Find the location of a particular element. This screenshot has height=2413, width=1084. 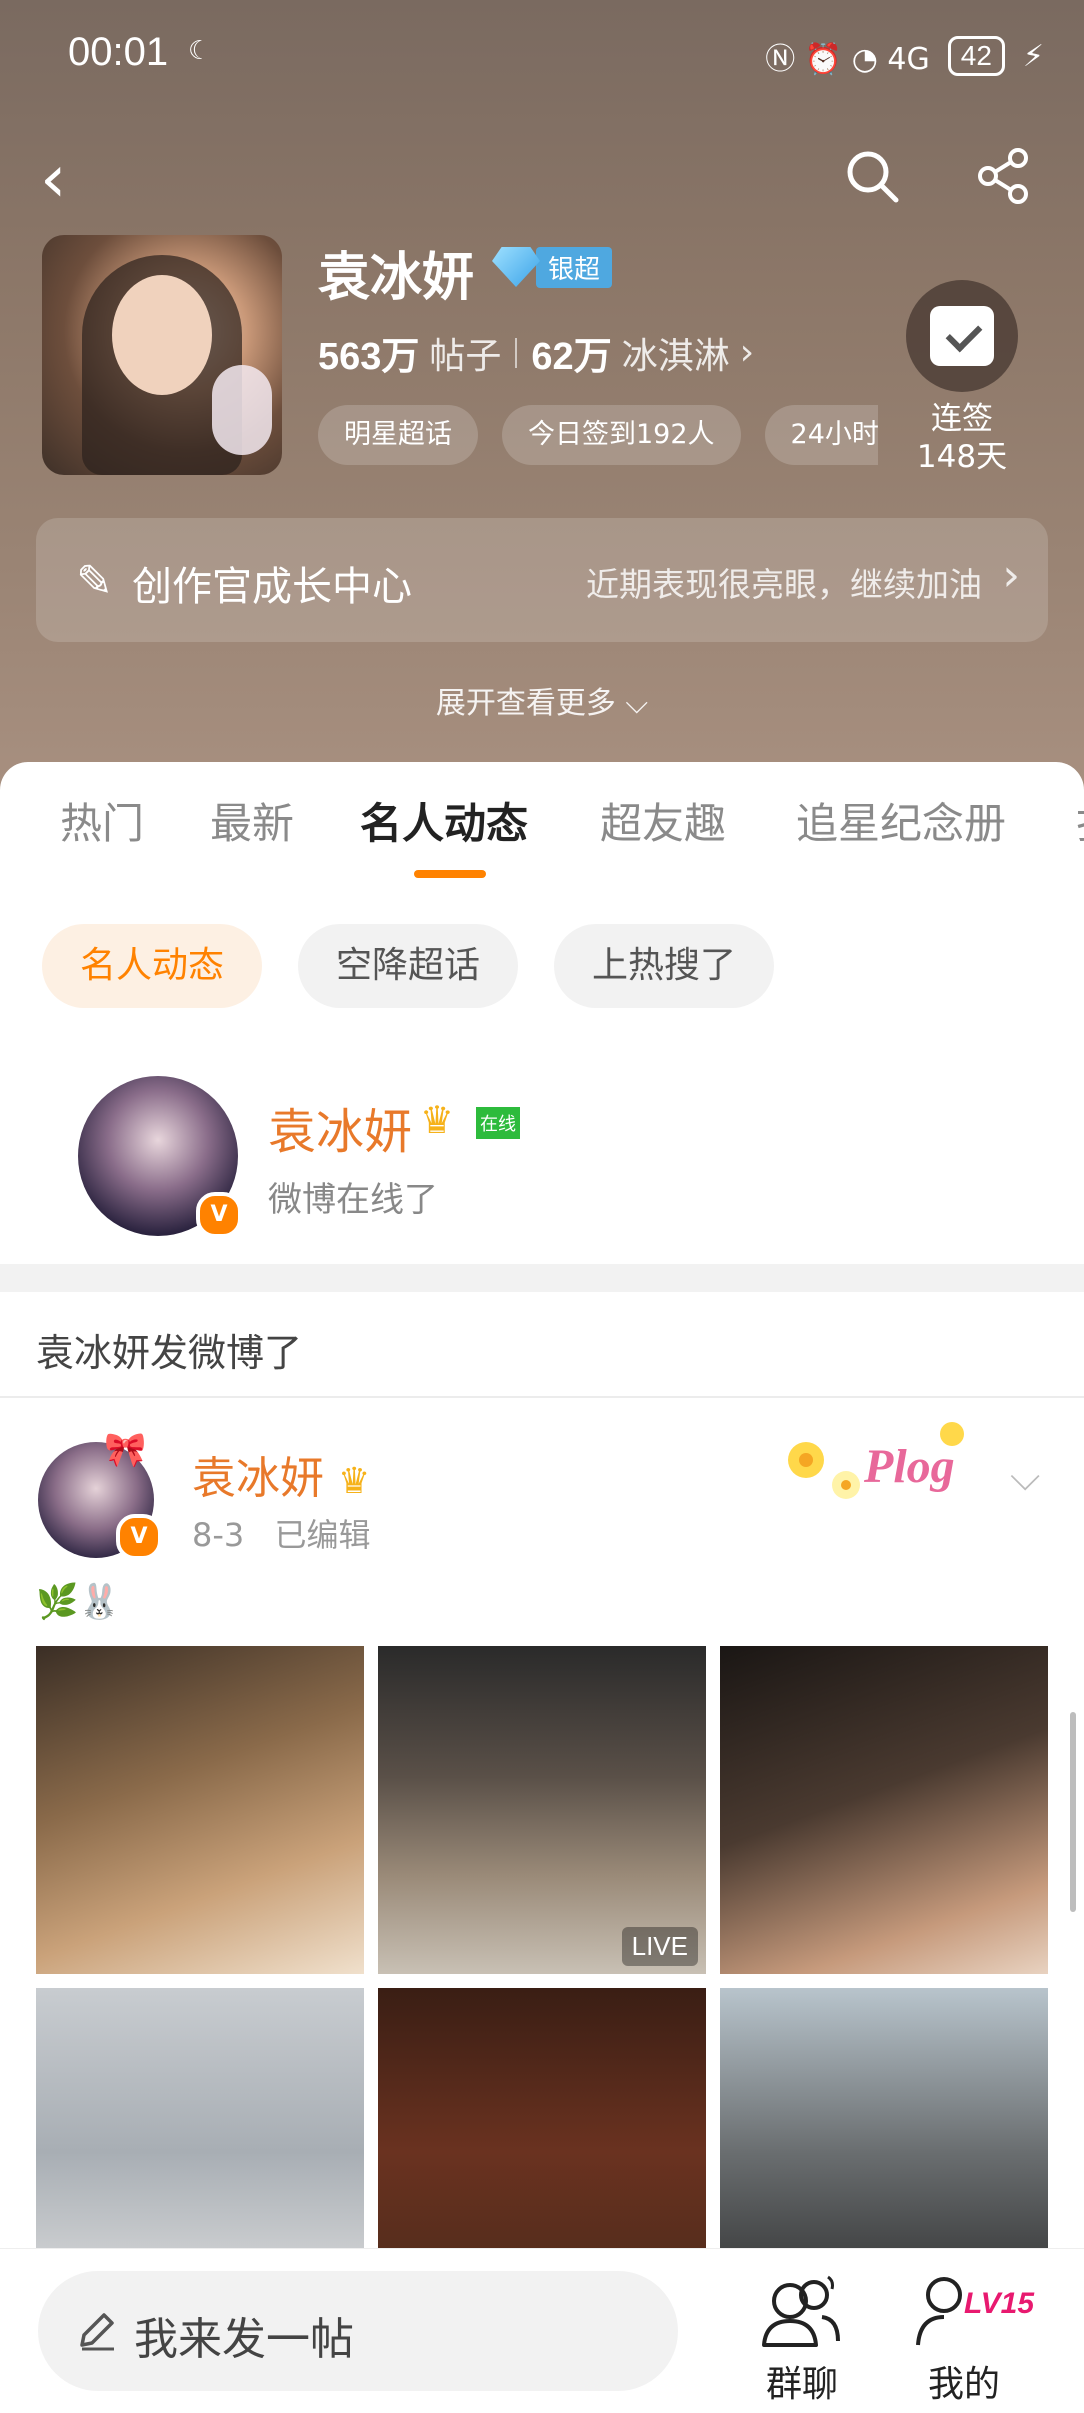

fans-count: 62万 is located at coordinates (571, 357).